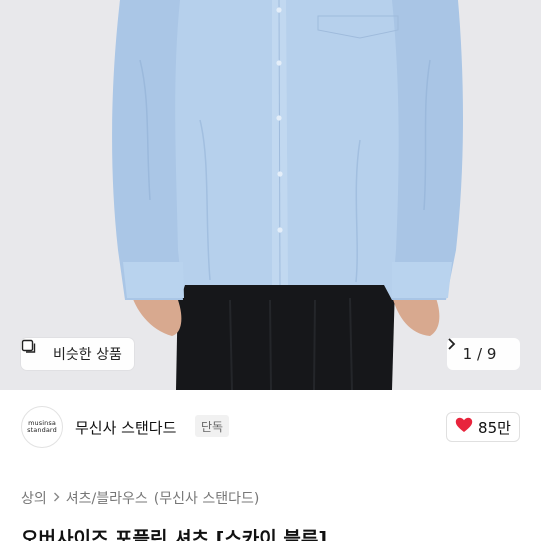  Describe the element at coordinates (464, 427) in the screenshot. I see `heart-icon` at that location.